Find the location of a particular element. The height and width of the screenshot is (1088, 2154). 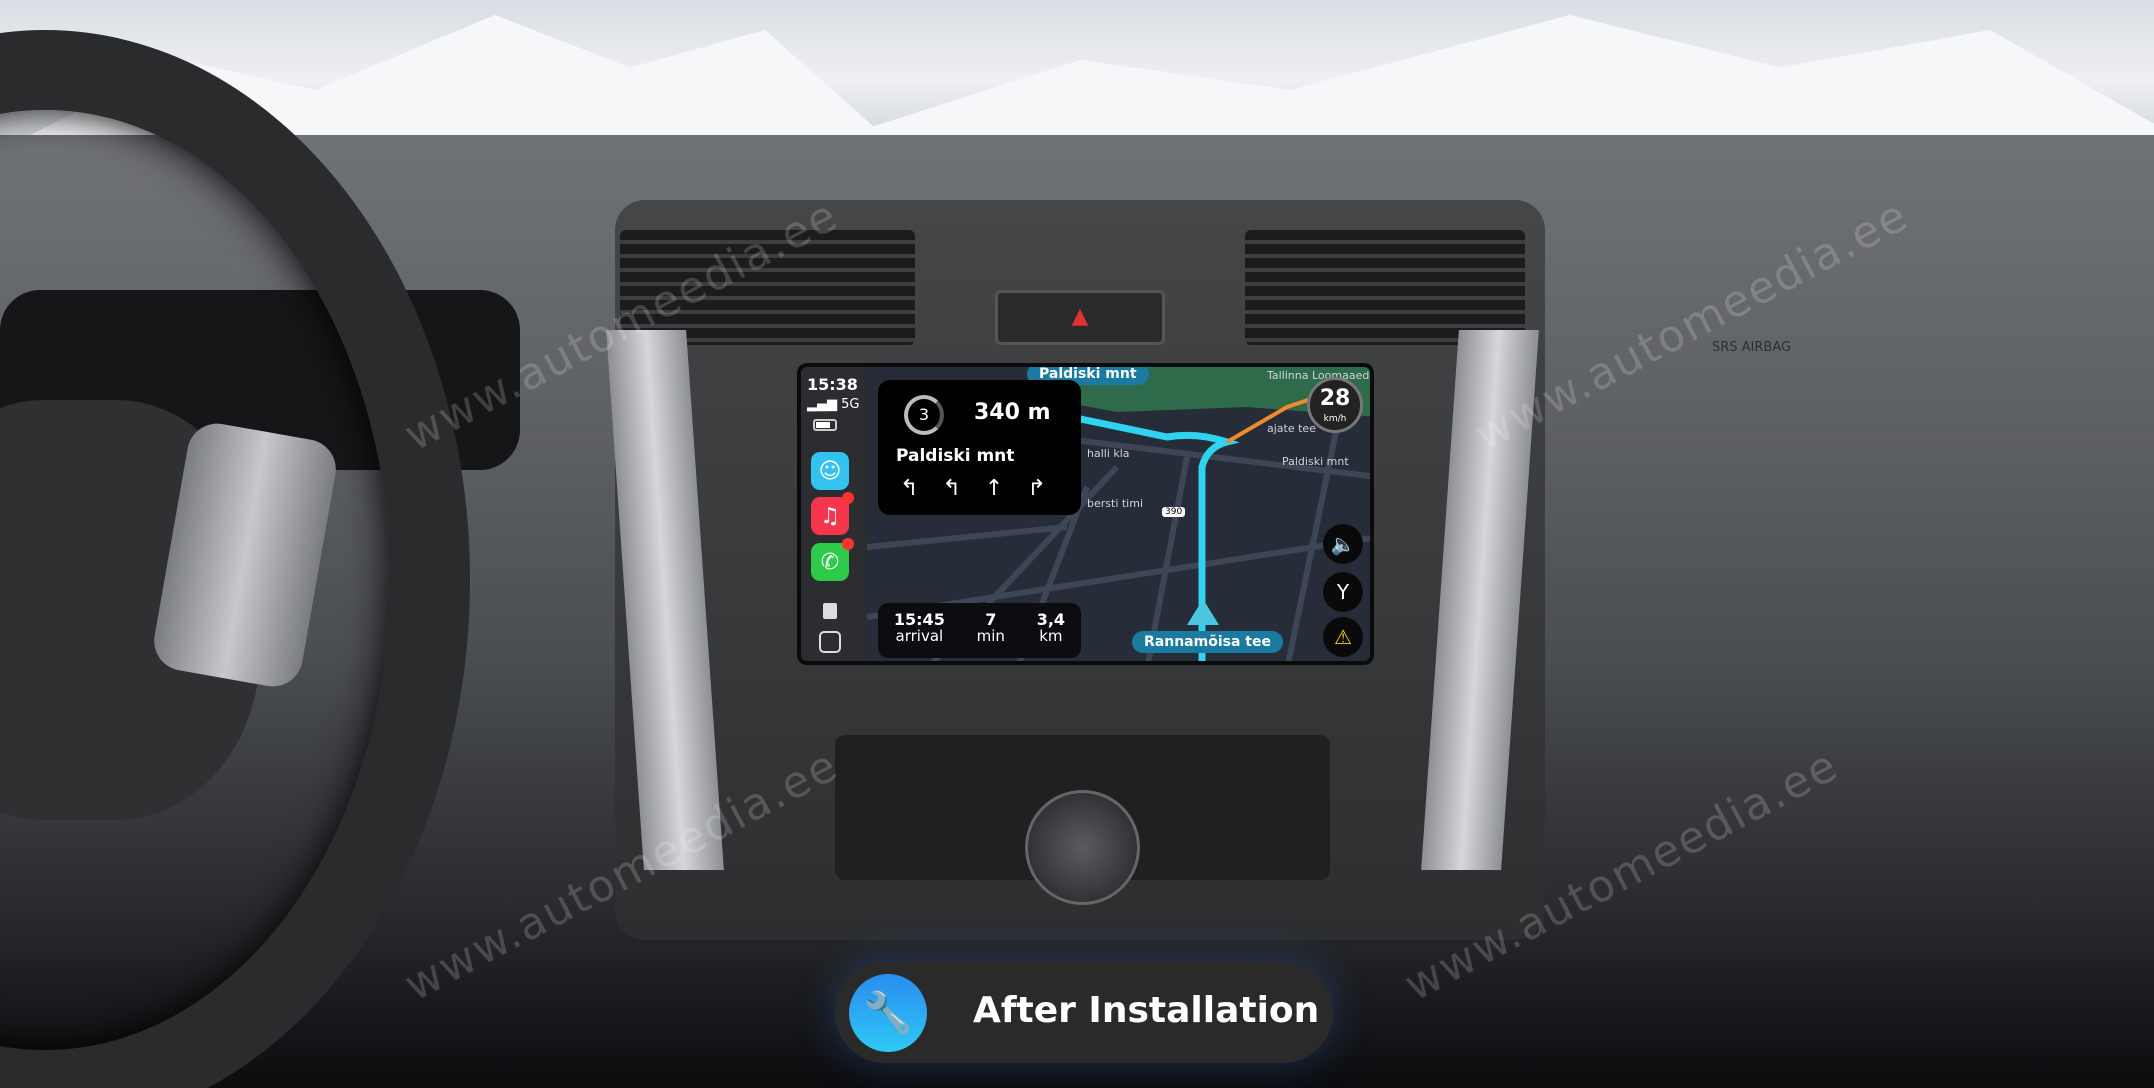

app-music: ♫ is located at coordinates (832, 513).